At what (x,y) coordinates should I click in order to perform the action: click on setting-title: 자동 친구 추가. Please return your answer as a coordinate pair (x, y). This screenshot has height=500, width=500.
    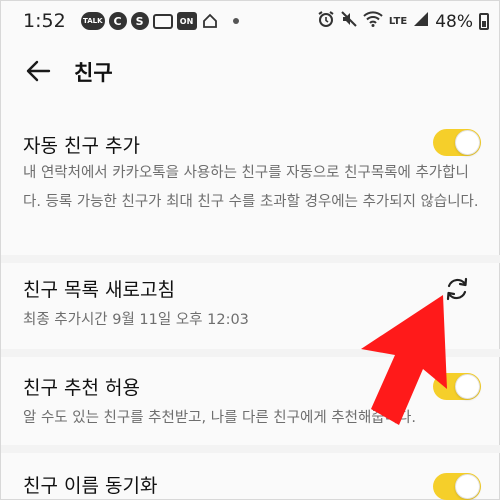
    Looking at the image, I should click on (81, 146).